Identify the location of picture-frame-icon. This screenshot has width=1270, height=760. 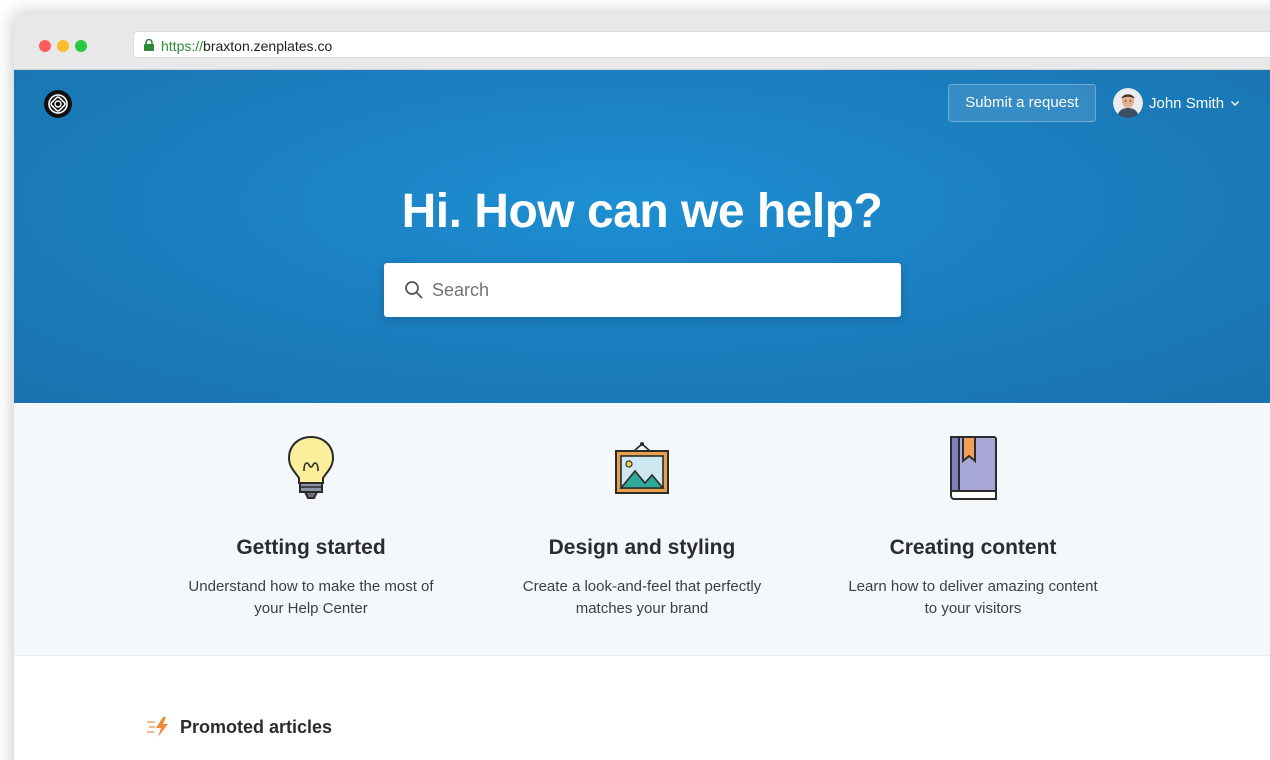
(642, 468).